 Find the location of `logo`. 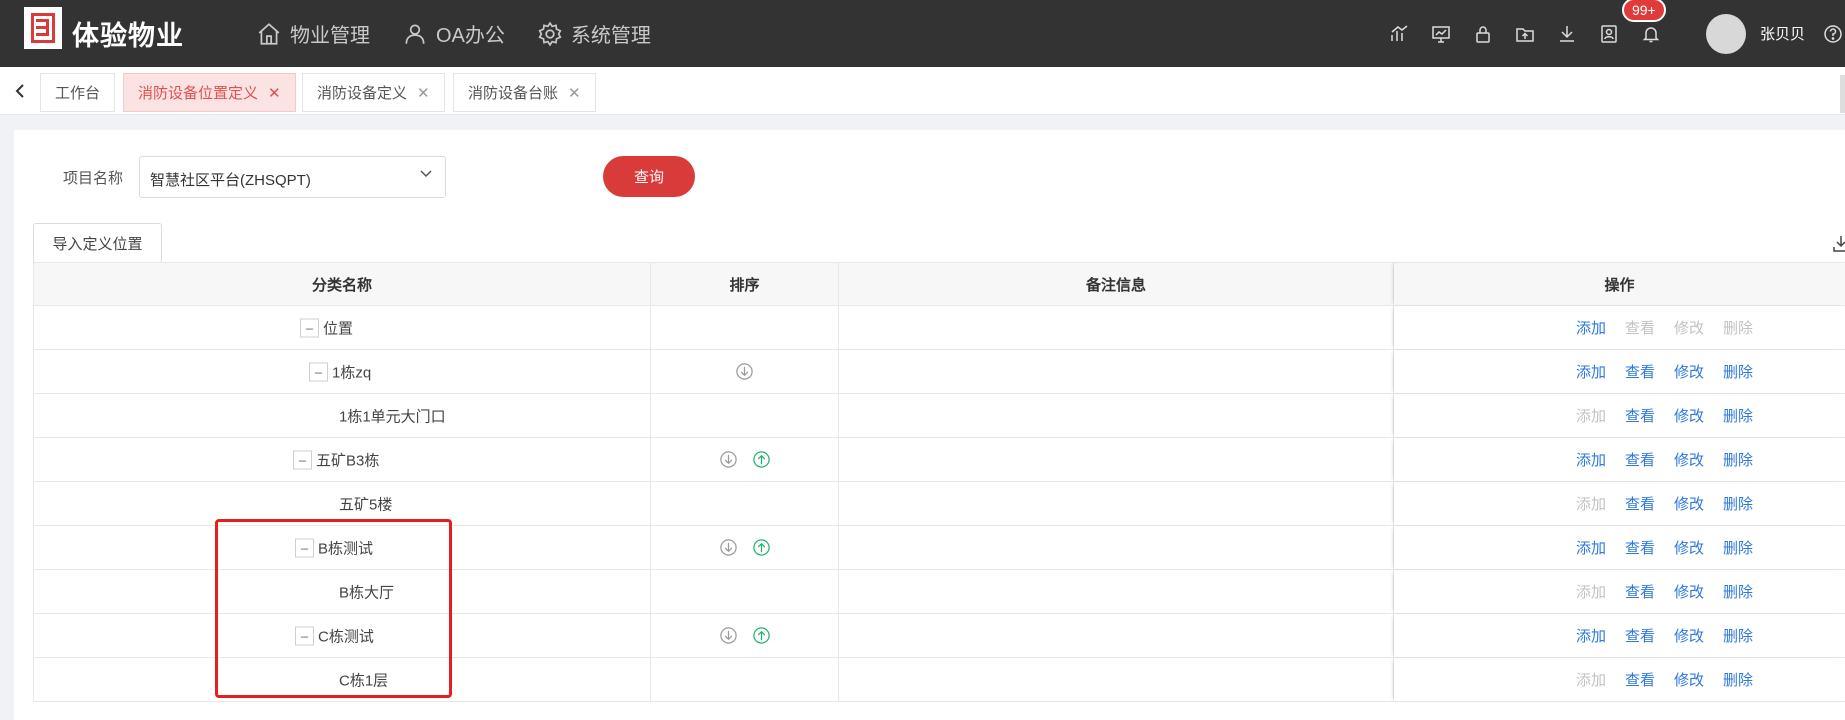

logo is located at coordinates (43, 28).